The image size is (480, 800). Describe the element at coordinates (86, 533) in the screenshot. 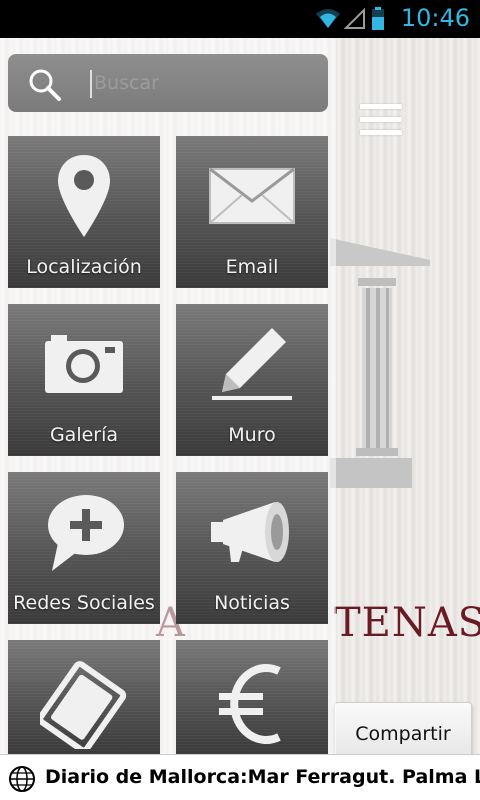

I see `speech-bubble-plus-icon` at that location.